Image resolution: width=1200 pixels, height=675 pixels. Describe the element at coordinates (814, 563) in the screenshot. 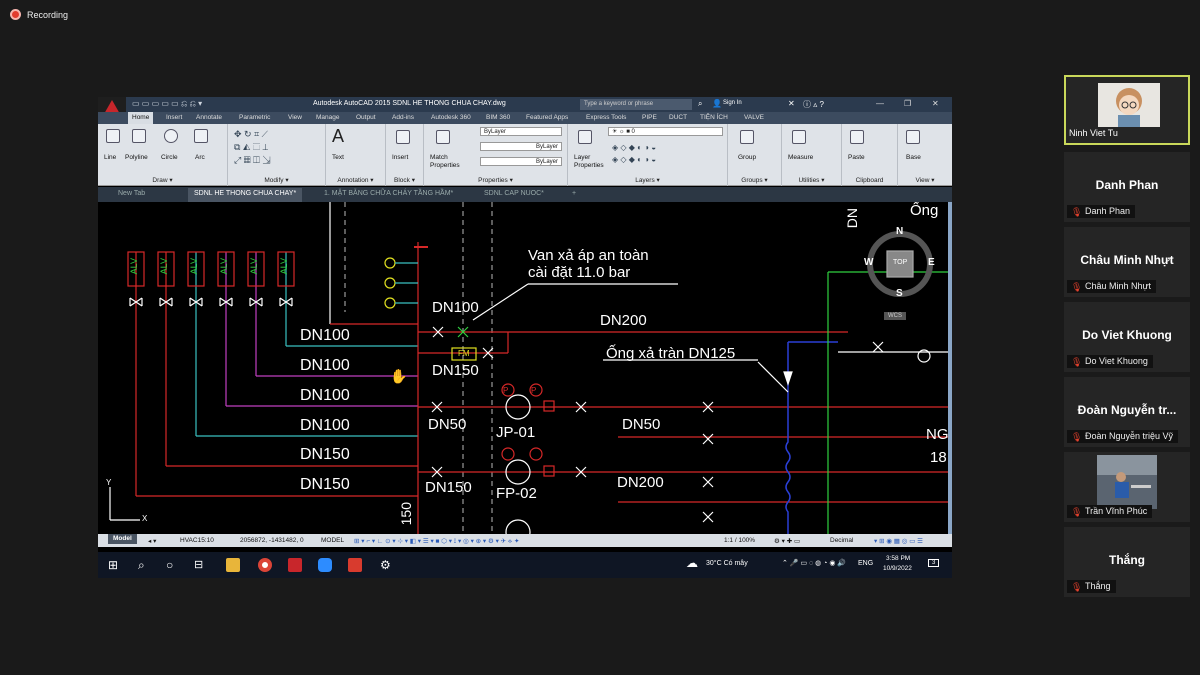

I see `tray-icons: ⌃ 🎤 ▭ ◌ ◍ ◔ ◉ 🔊` at that location.